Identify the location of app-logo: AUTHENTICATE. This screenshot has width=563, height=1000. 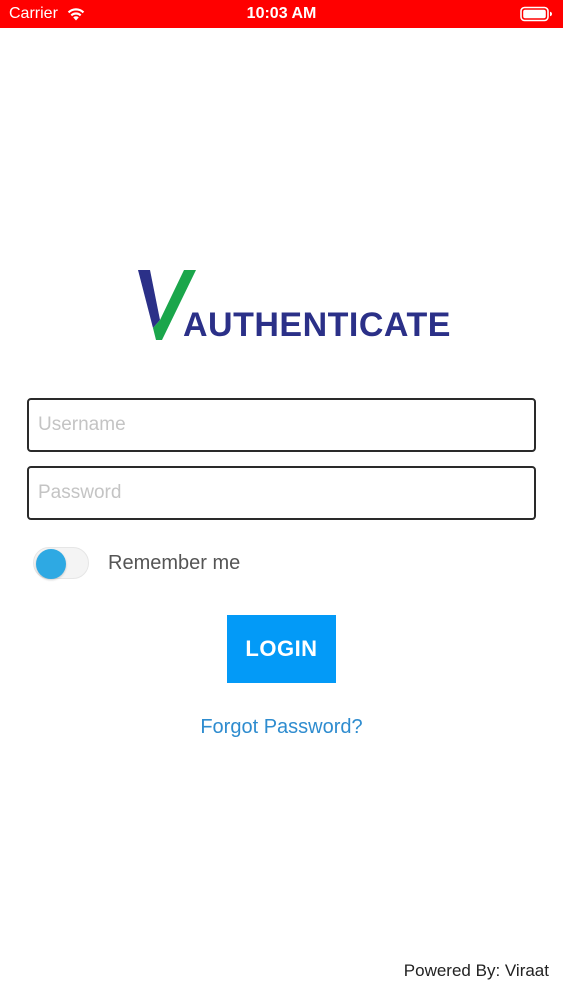
(294, 308).